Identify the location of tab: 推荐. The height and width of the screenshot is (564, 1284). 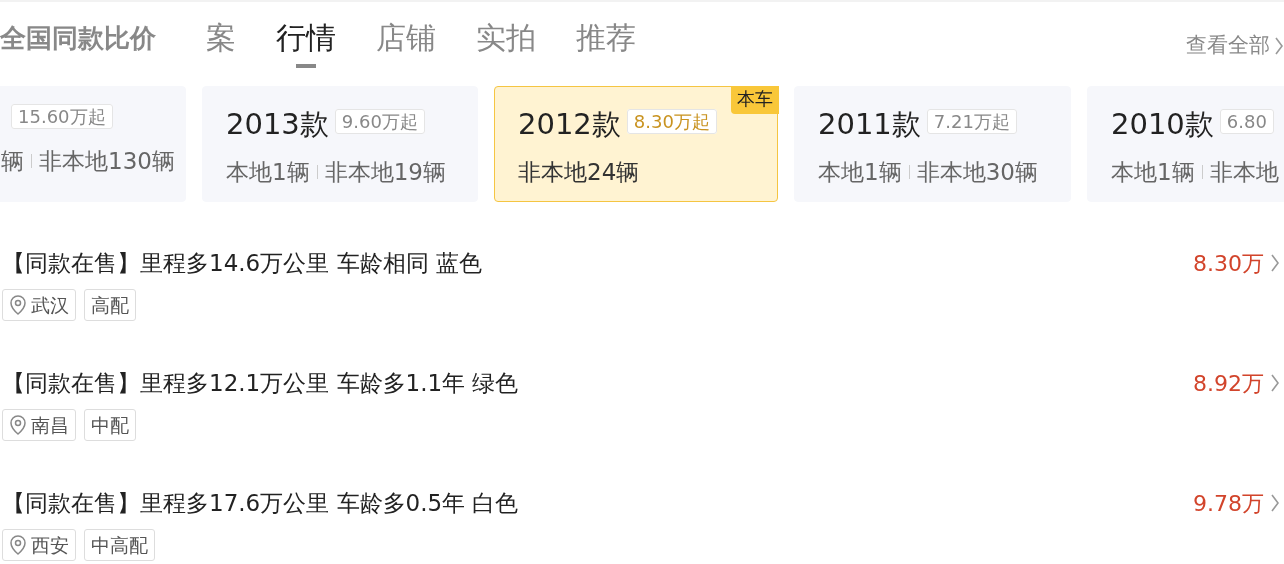
(606, 43).